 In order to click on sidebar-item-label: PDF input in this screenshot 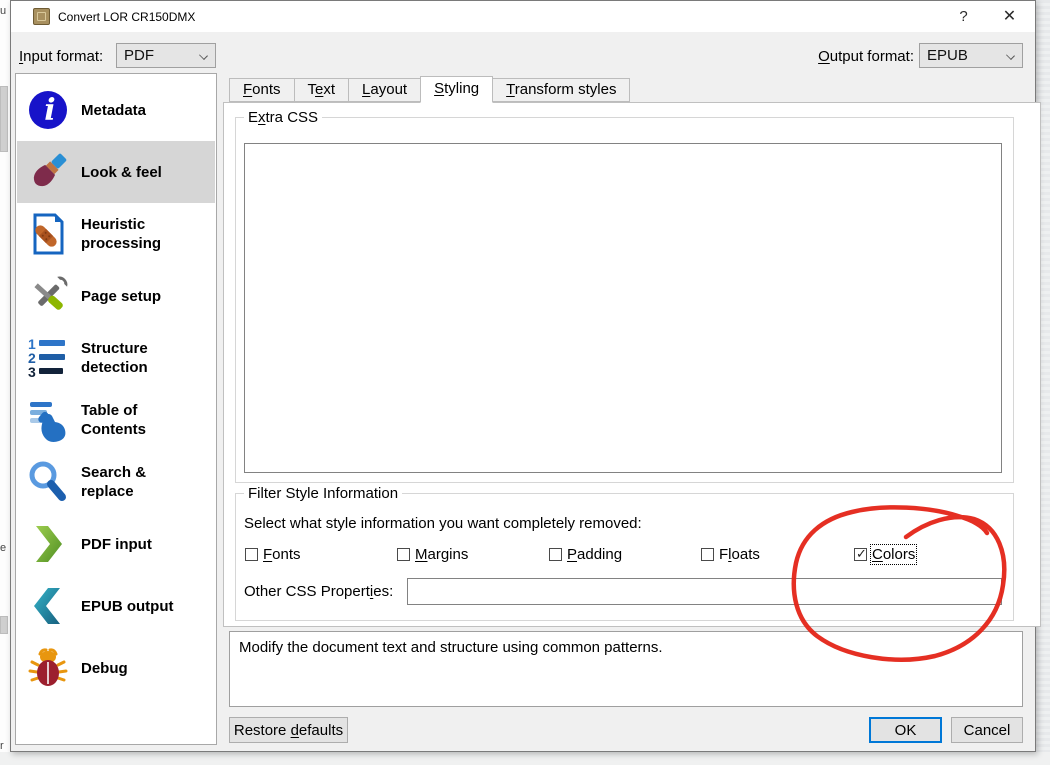, I will do `click(116, 544)`.